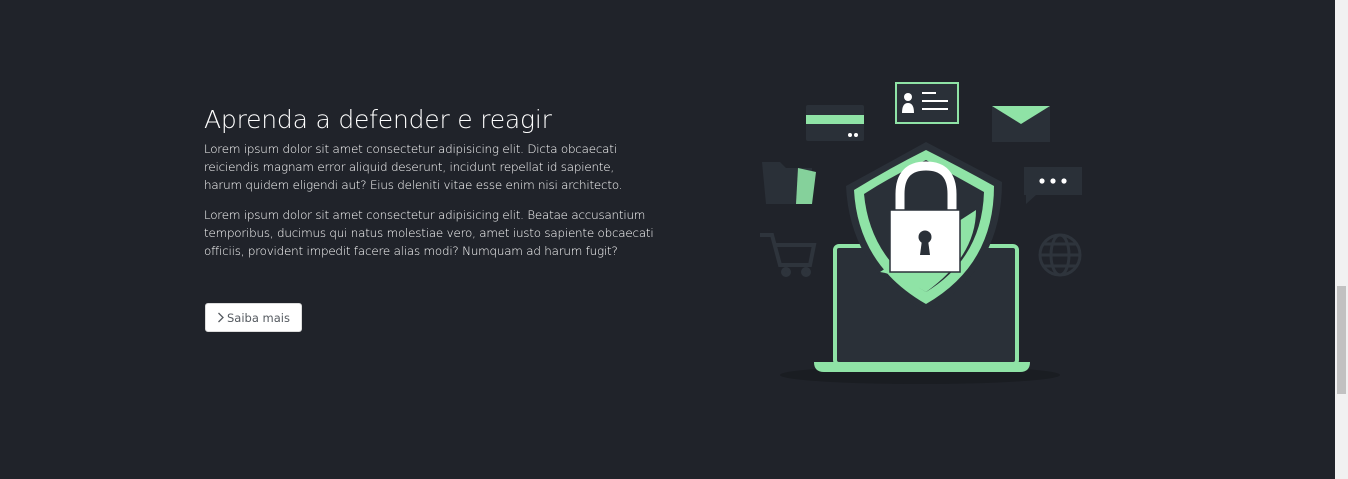 Image resolution: width=1348 pixels, height=479 pixels. I want to click on credit-card-icon, so click(835, 123).